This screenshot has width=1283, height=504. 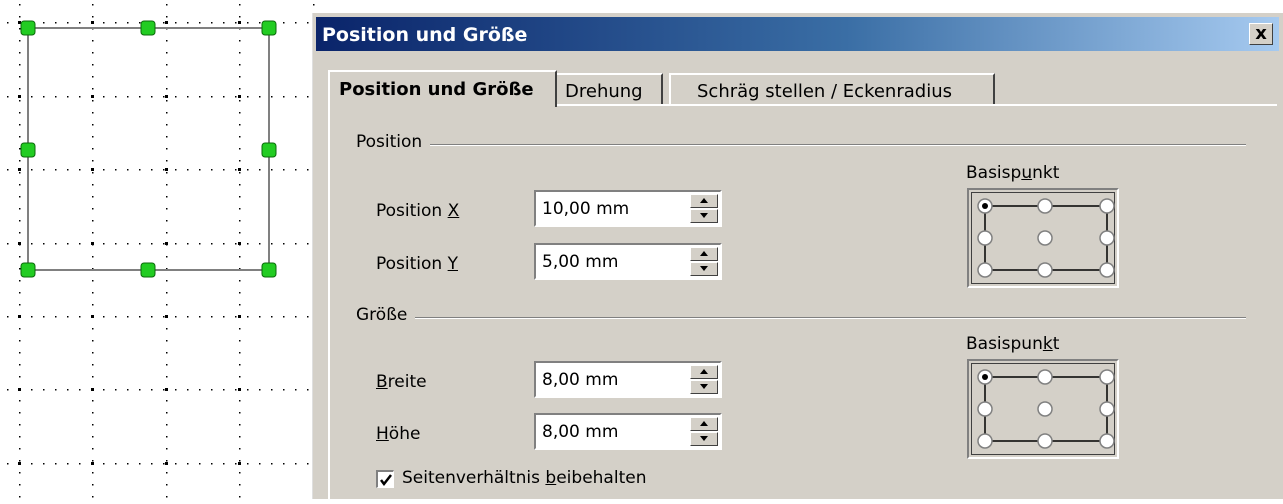 I want to click on width-spin-buttons, so click(x=704, y=379).